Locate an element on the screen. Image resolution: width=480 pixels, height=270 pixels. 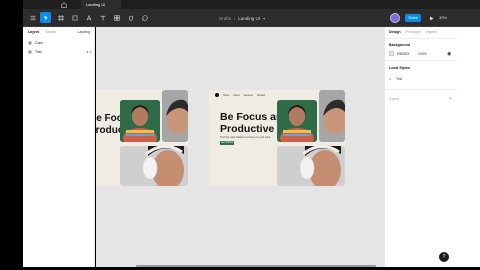
visibility-icon: ● ◎ is located at coordinates (89, 52).